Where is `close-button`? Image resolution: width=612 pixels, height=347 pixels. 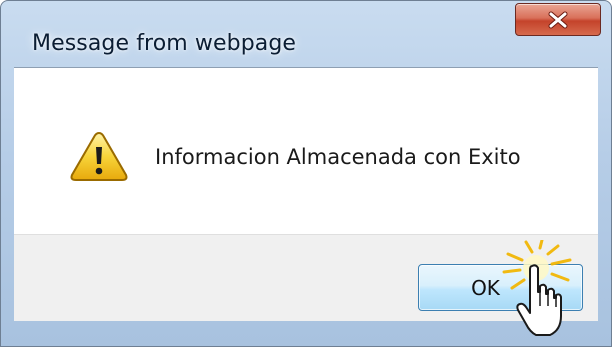 close-button is located at coordinates (558, 19).